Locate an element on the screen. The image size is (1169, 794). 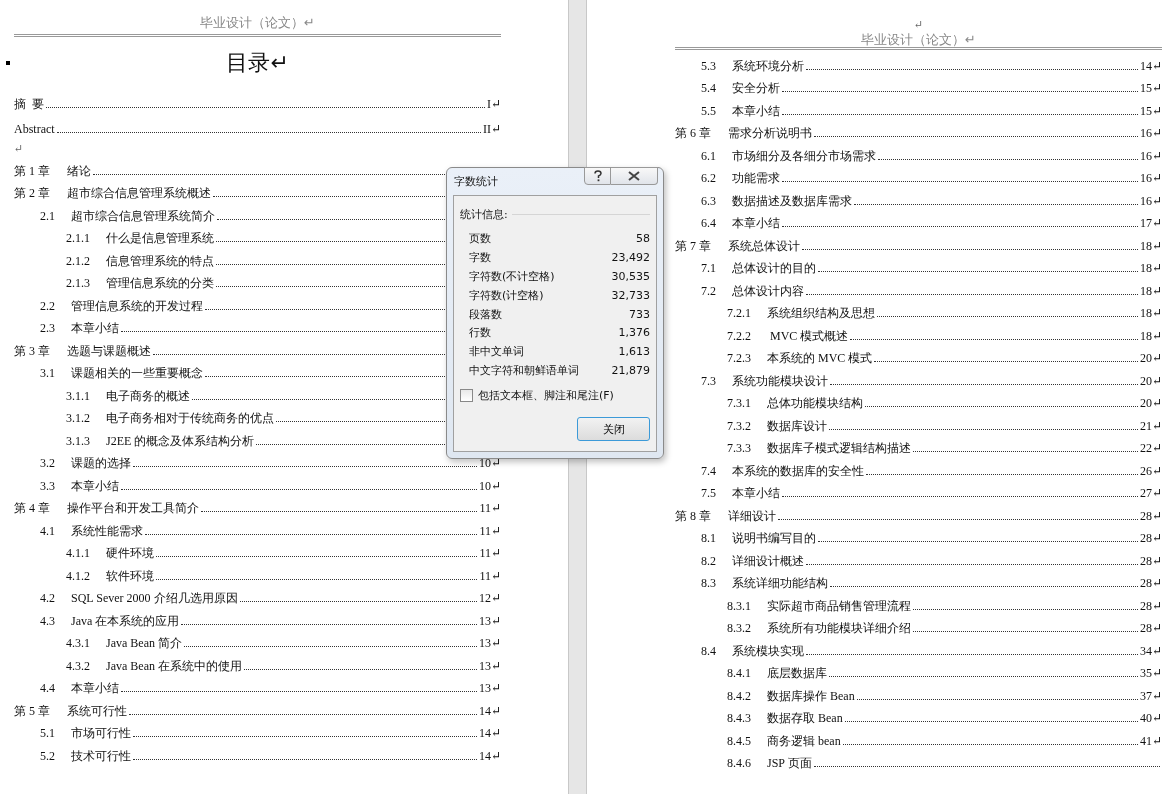
dialog-title: 字数统计 is located at coordinates (476, 181).